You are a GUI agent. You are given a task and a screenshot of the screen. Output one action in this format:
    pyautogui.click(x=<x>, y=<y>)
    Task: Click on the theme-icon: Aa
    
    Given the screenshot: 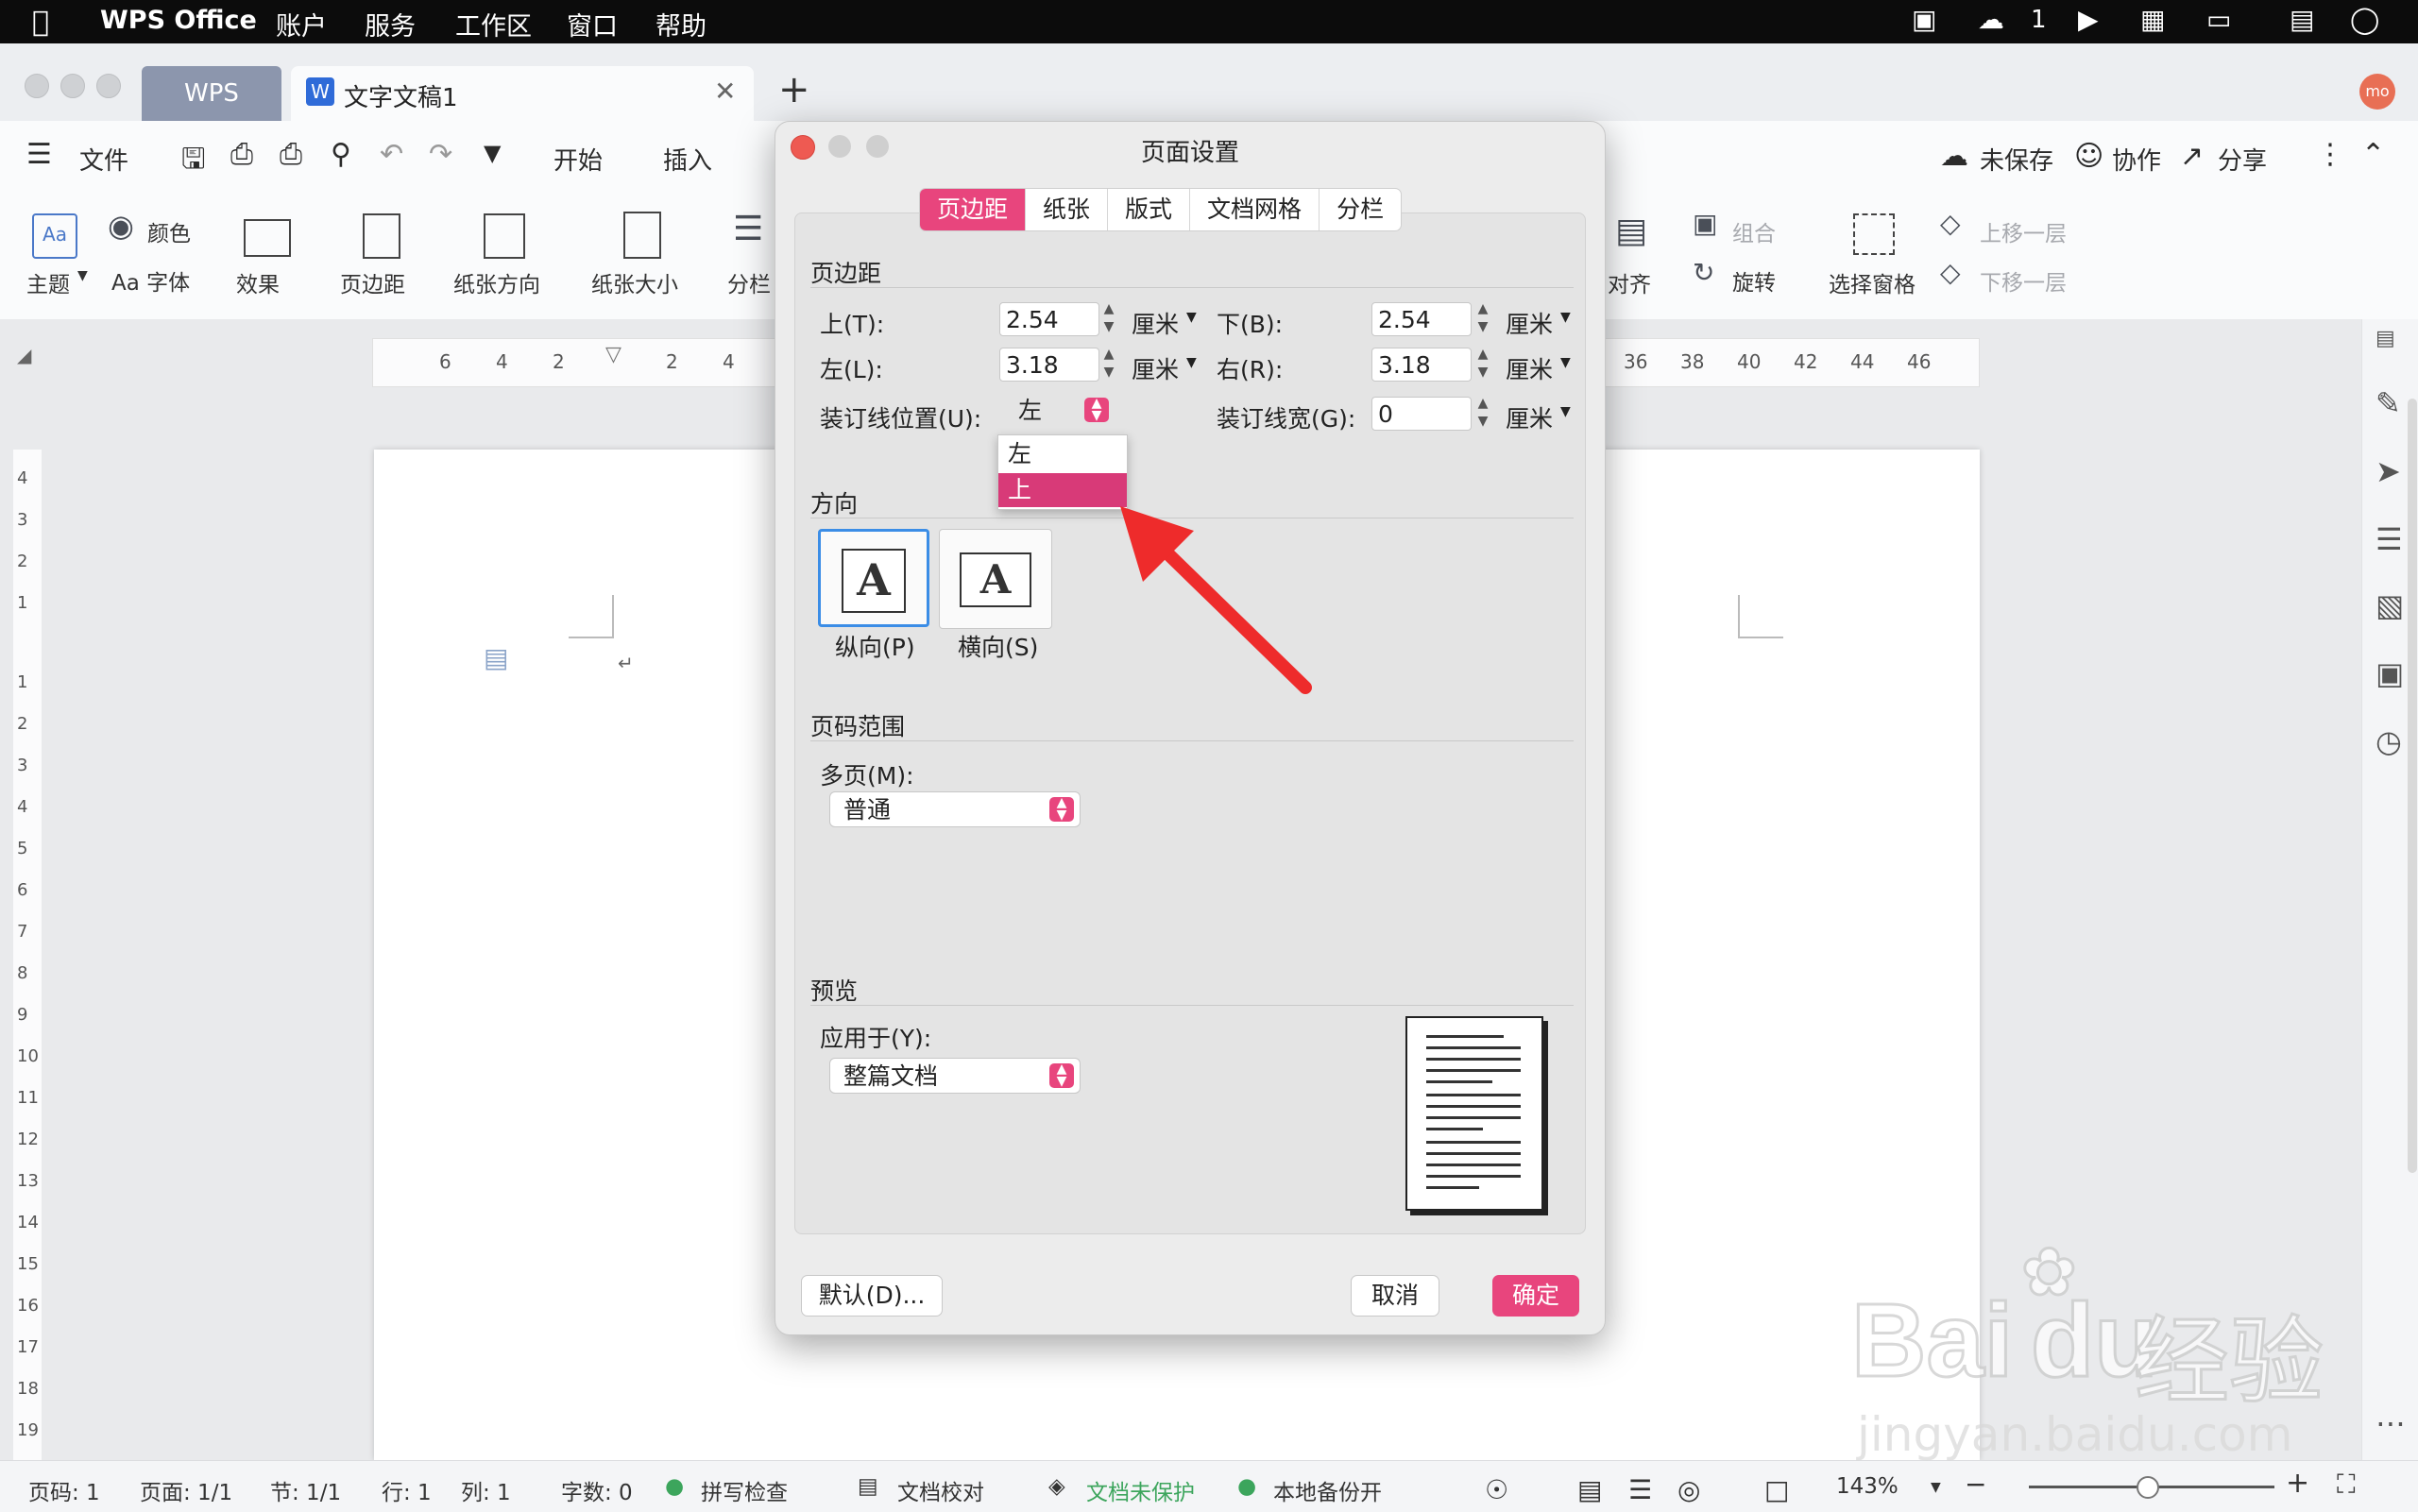 What is the action you would take?
    pyautogui.click(x=54, y=236)
    